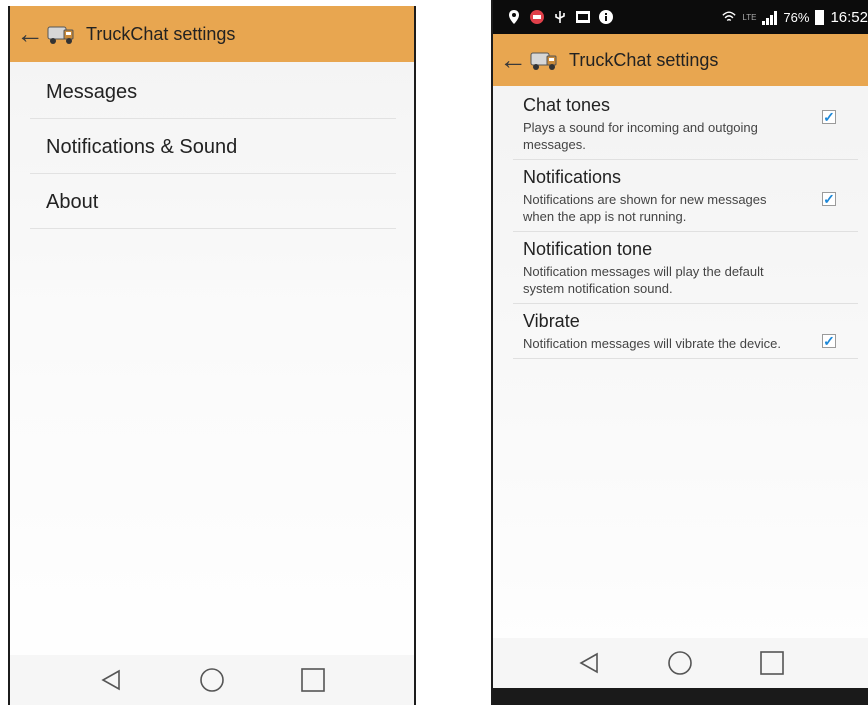  What do you see at coordinates (583, 17) in the screenshot?
I see `gallery-icon` at bounding box center [583, 17].